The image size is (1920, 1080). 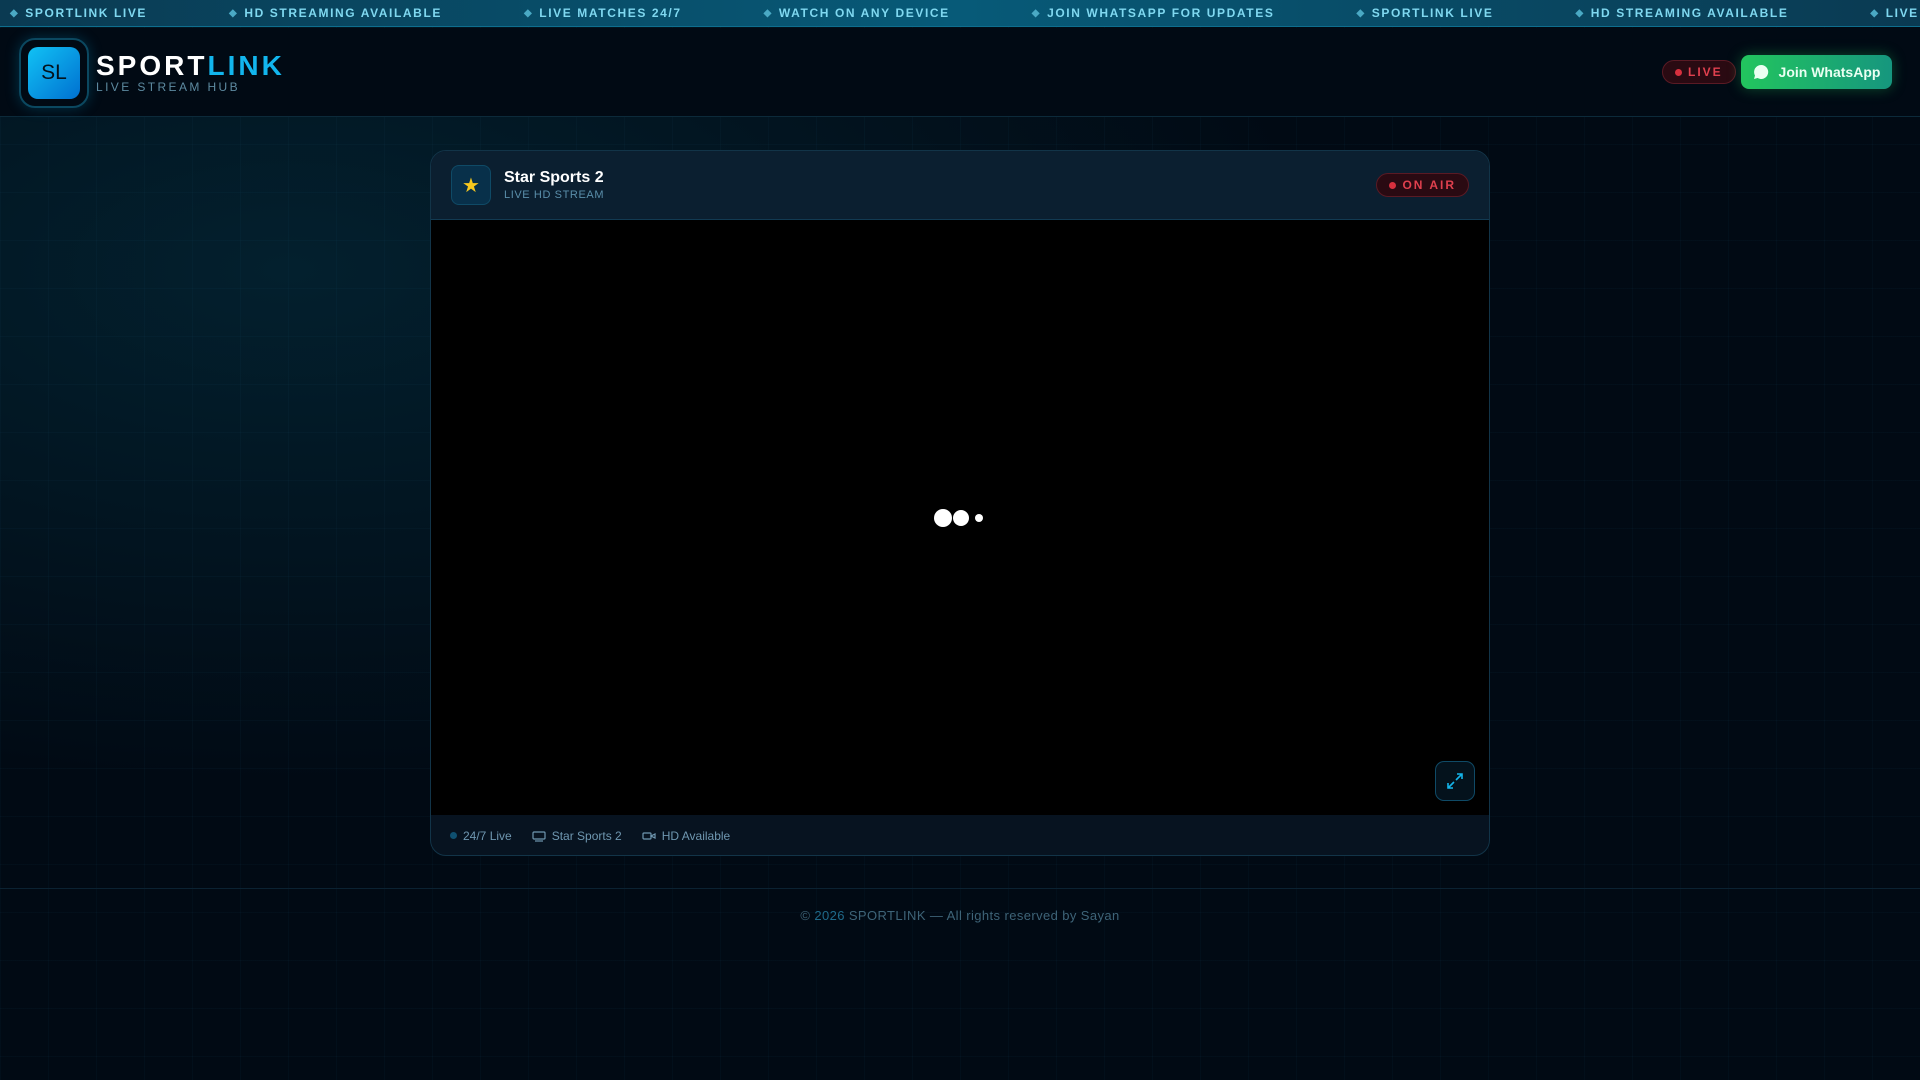 What do you see at coordinates (586, 835) in the screenshot?
I see `channel-info-label: Star Sports 2` at bounding box center [586, 835].